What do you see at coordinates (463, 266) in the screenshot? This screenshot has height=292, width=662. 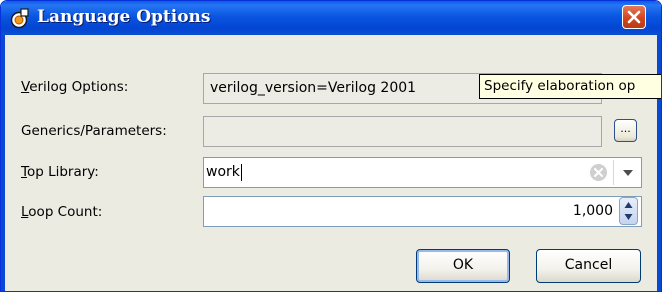 I see `ok-button: OK` at bounding box center [463, 266].